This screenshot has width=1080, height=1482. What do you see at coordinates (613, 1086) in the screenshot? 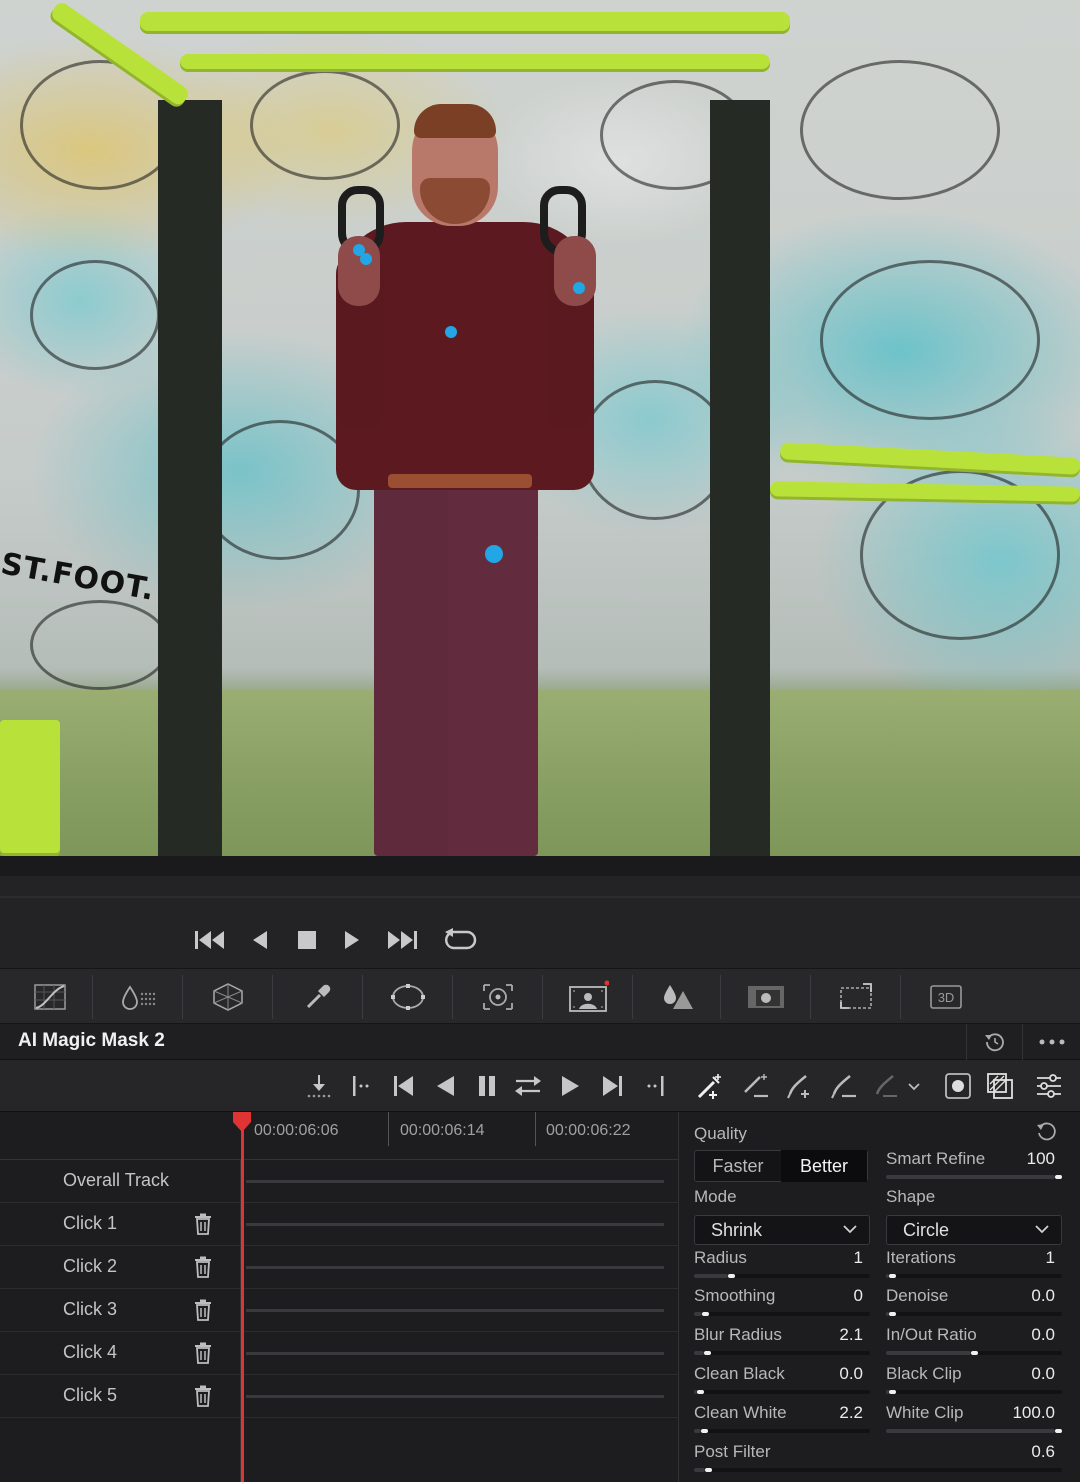
I see `go-to-last-frame-button` at bounding box center [613, 1086].